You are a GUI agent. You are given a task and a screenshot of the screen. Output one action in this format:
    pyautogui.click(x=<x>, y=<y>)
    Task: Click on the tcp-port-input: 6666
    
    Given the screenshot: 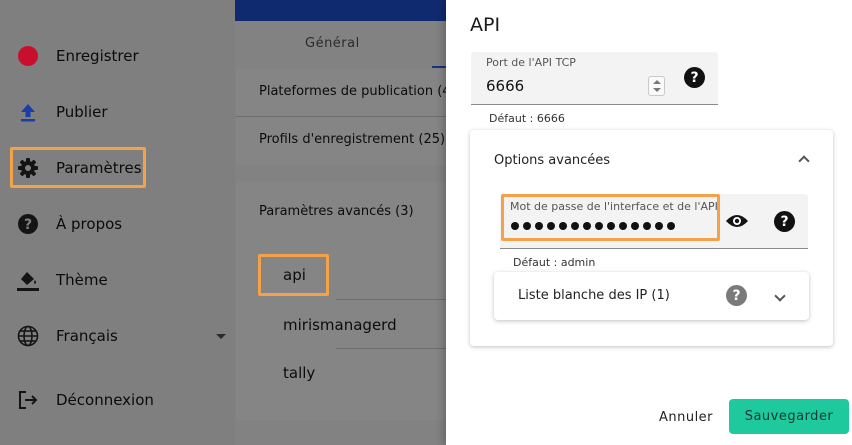 What is the action you would take?
    pyautogui.click(x=505, y=86)
    